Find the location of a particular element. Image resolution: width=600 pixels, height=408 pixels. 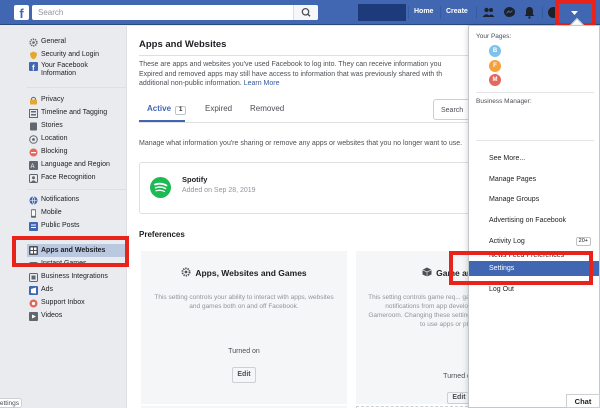

tab-expired: Expired is located at coordinates (218, 108).